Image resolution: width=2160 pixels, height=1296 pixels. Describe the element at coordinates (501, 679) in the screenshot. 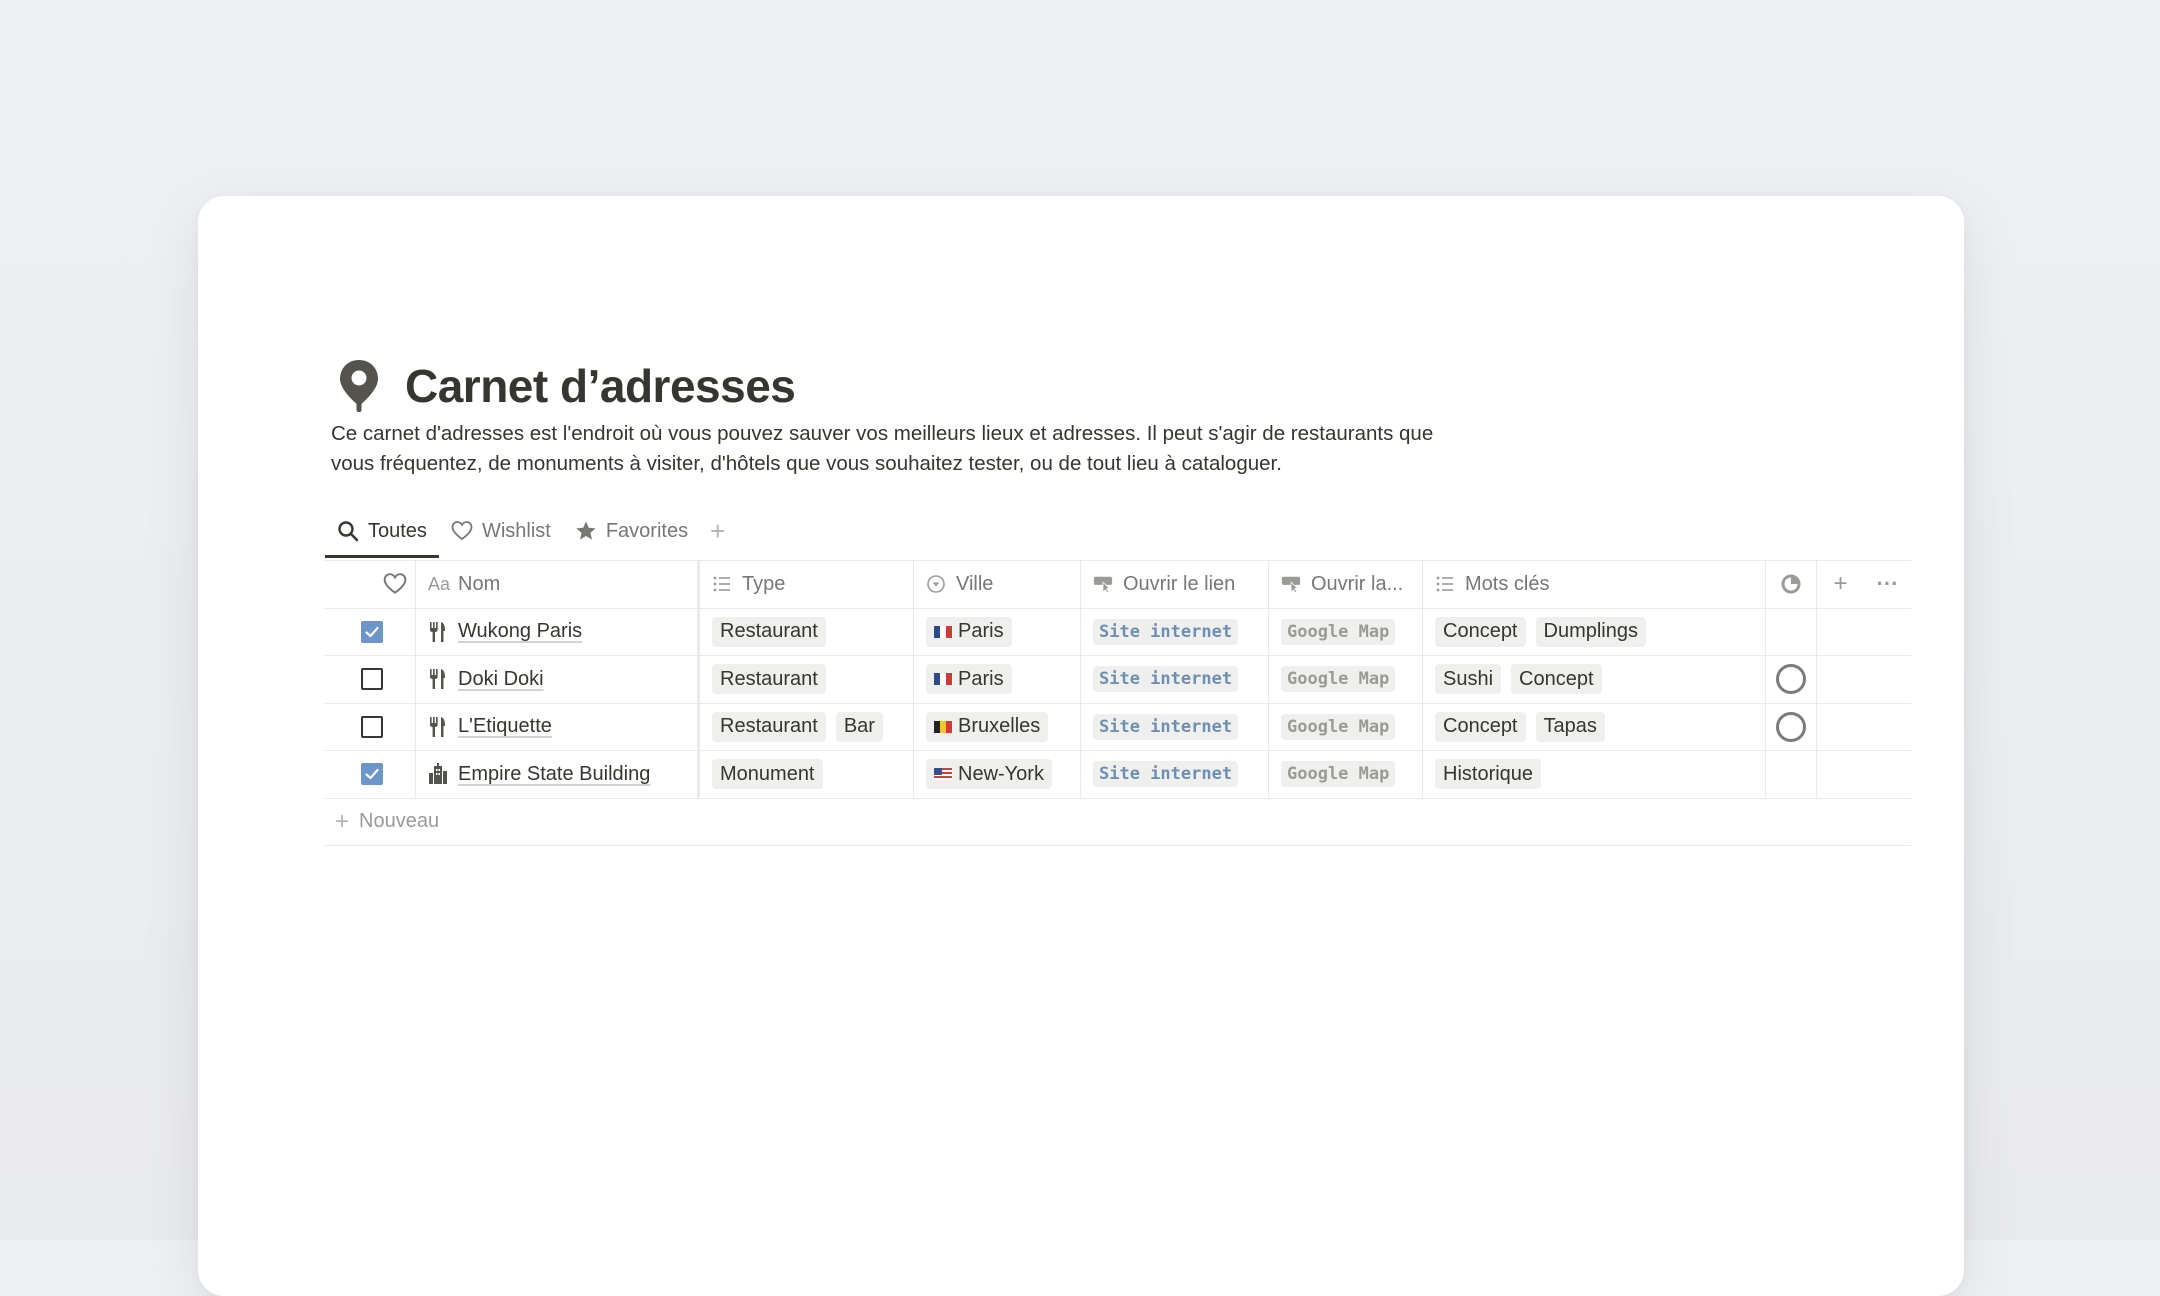

I see `place-name: Doki Doki` at that location.